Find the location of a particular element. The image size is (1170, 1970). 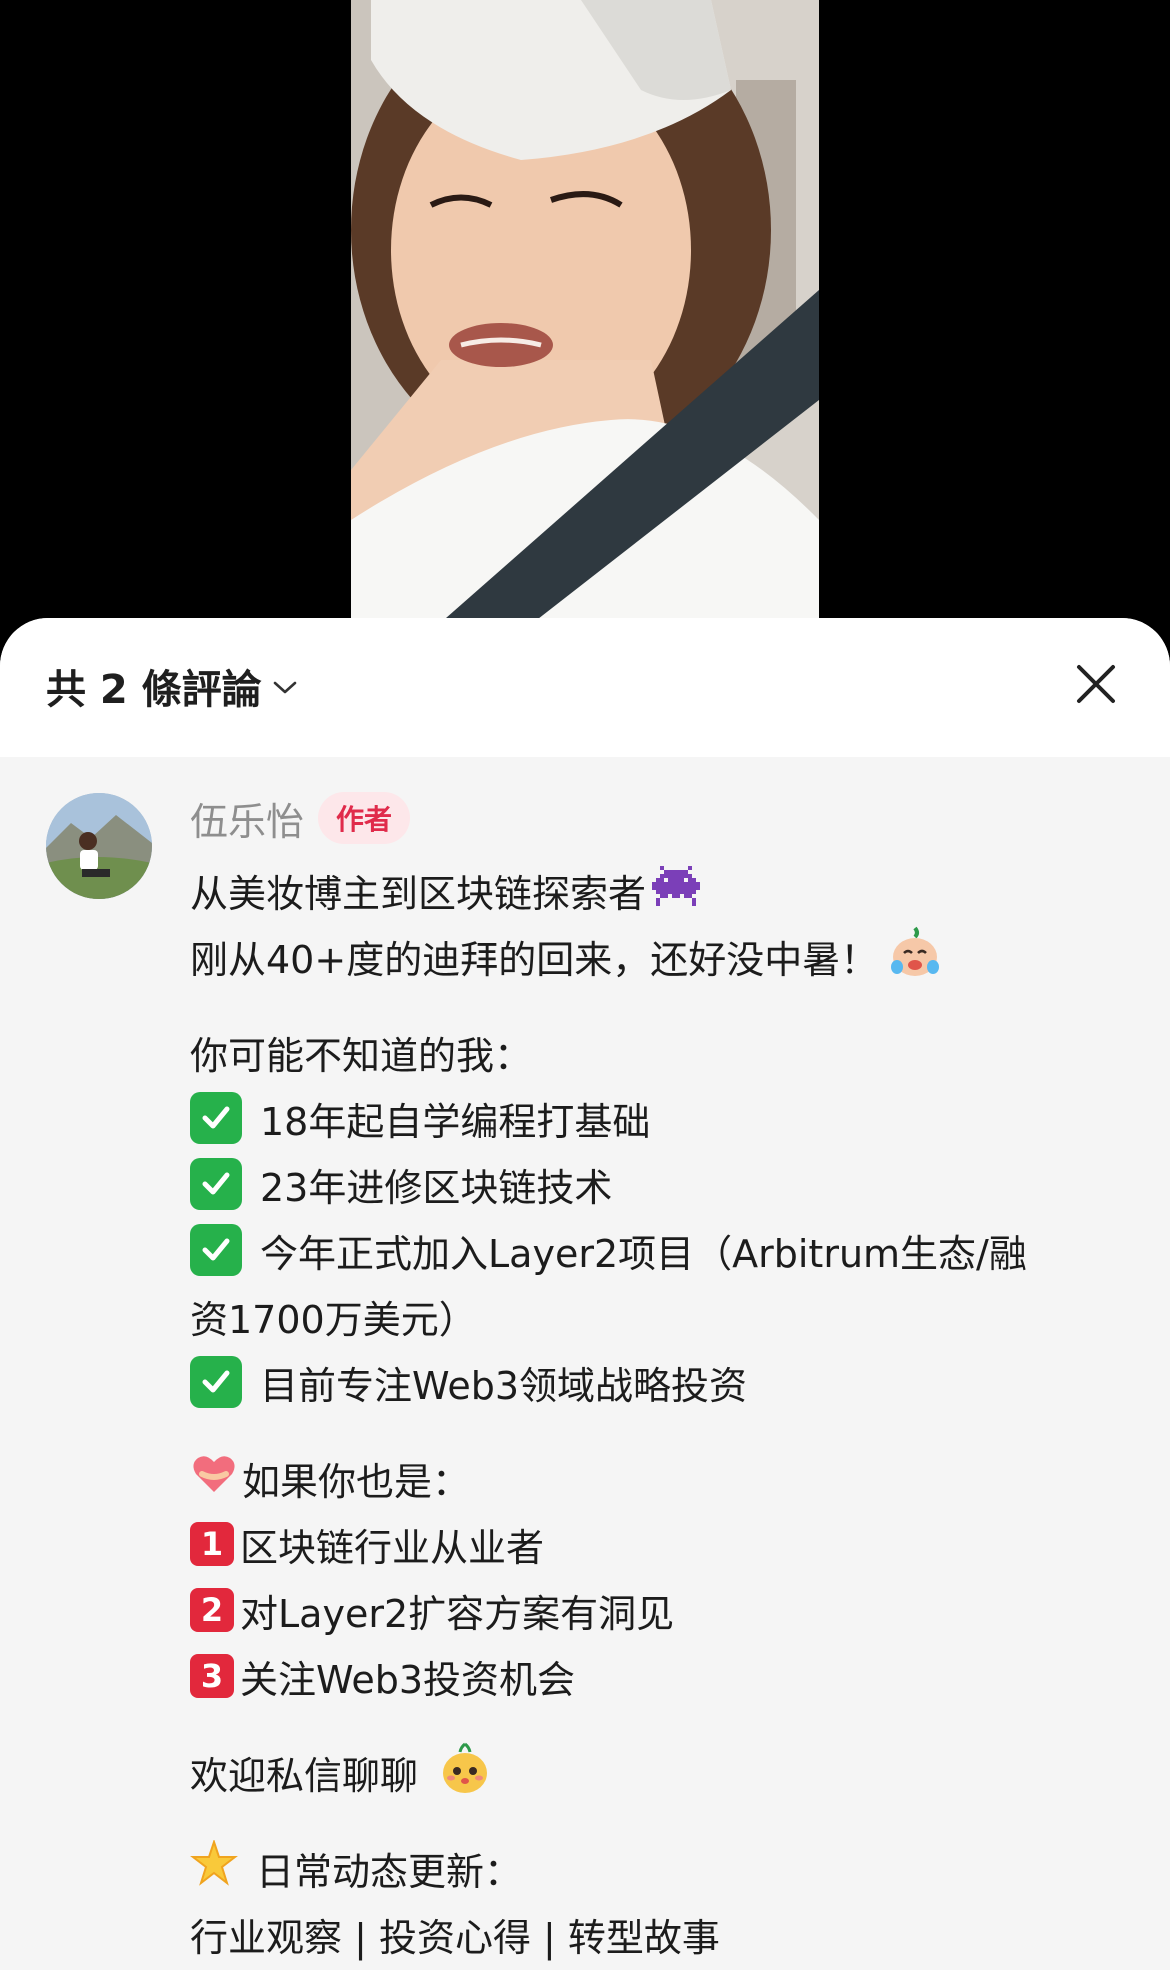

line-text: 你可能不知道的我： is located at coordinates (361, 1055).